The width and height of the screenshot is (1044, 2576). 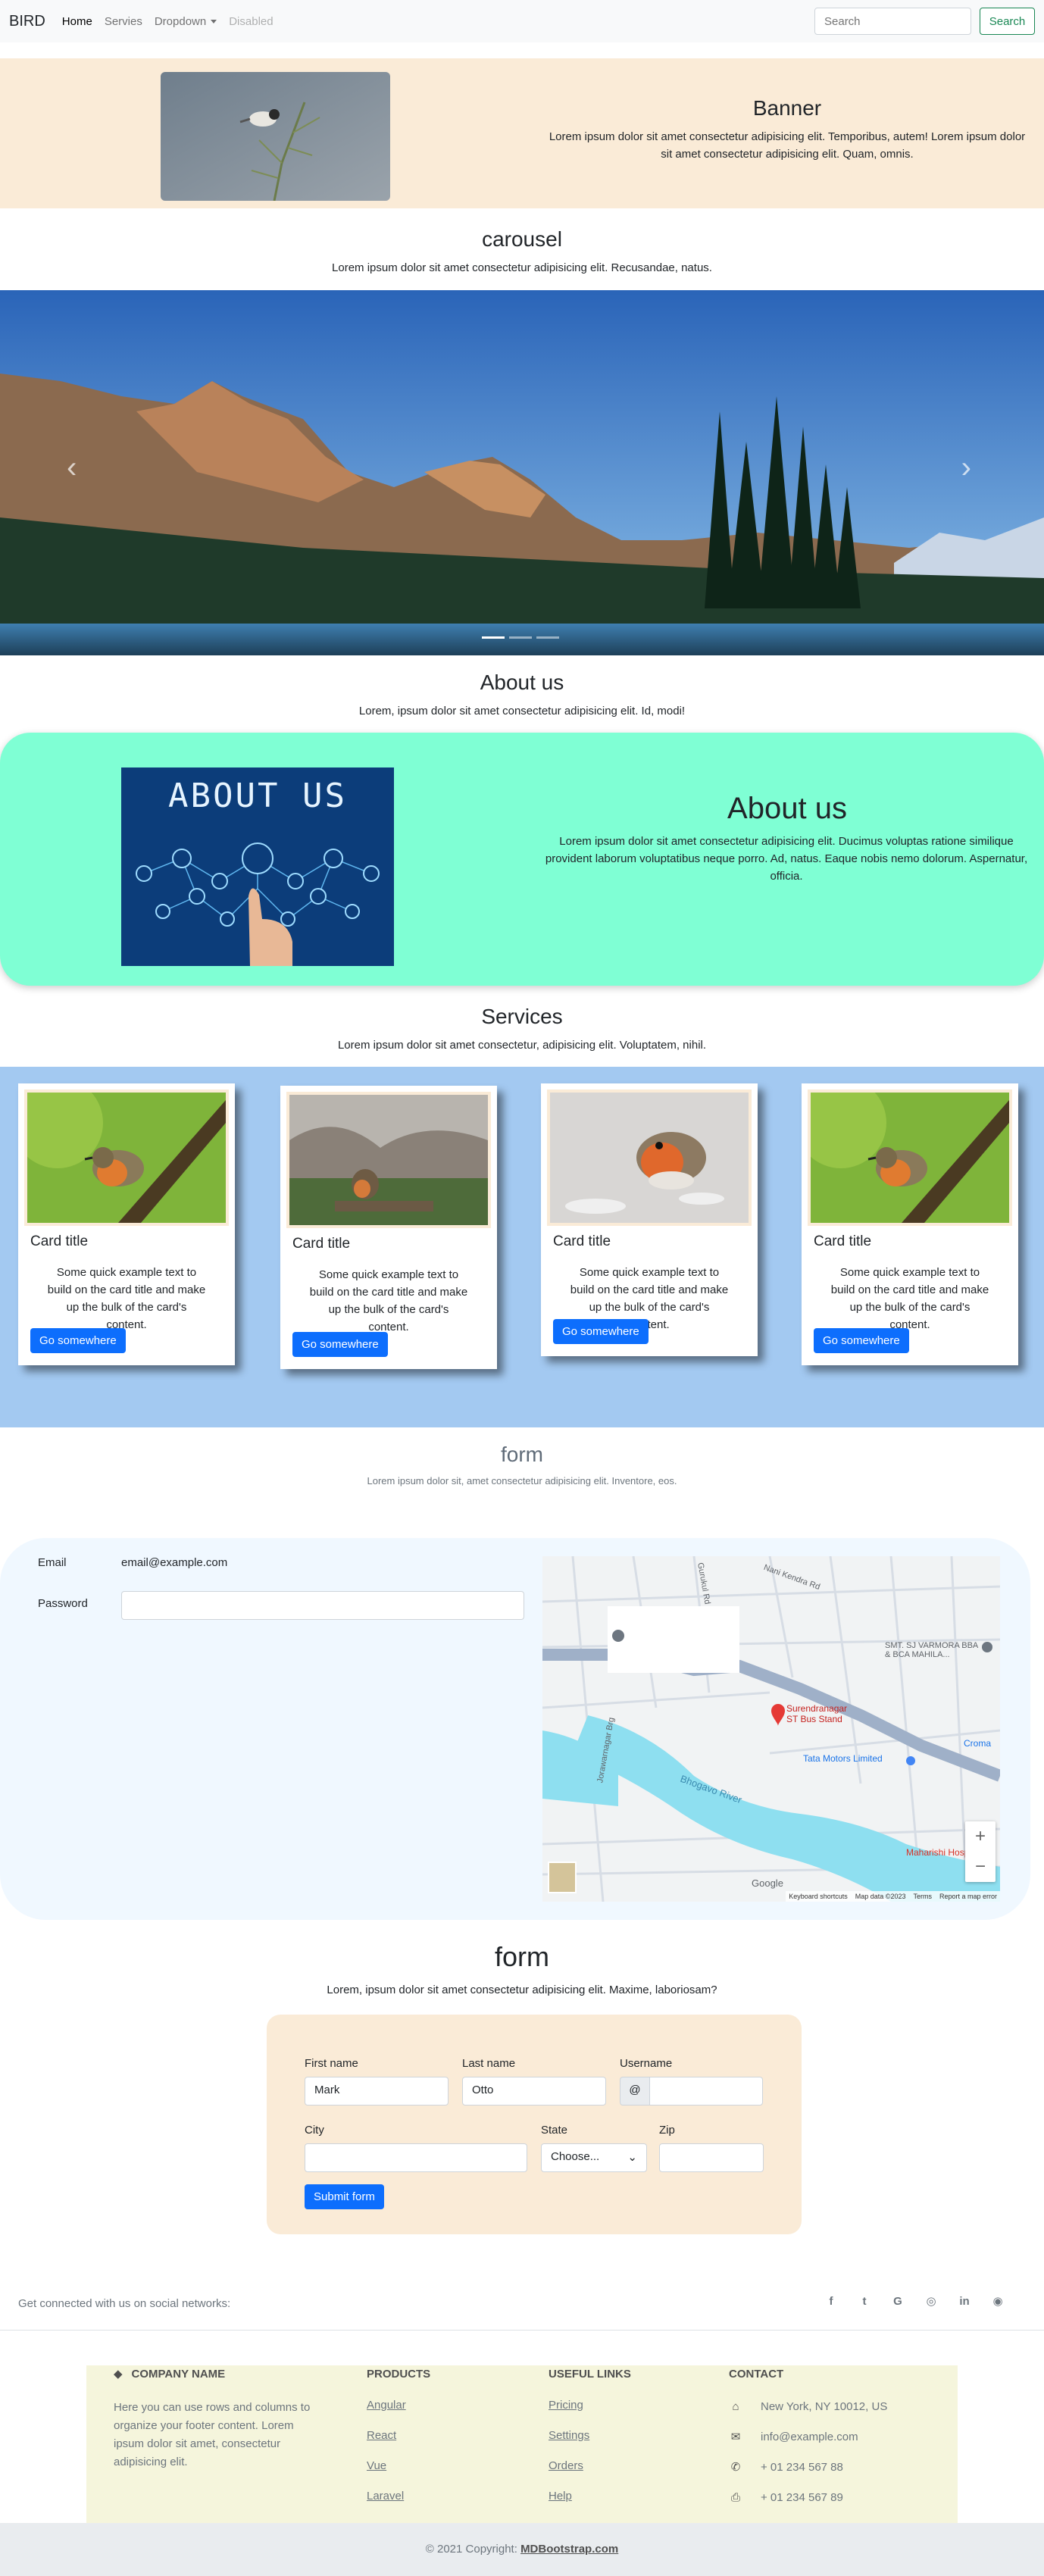 What do you see at coordinates (735, 2406) in the screenshot?
I see `home-icon: ⌂` at bounding box center [735, 2406].